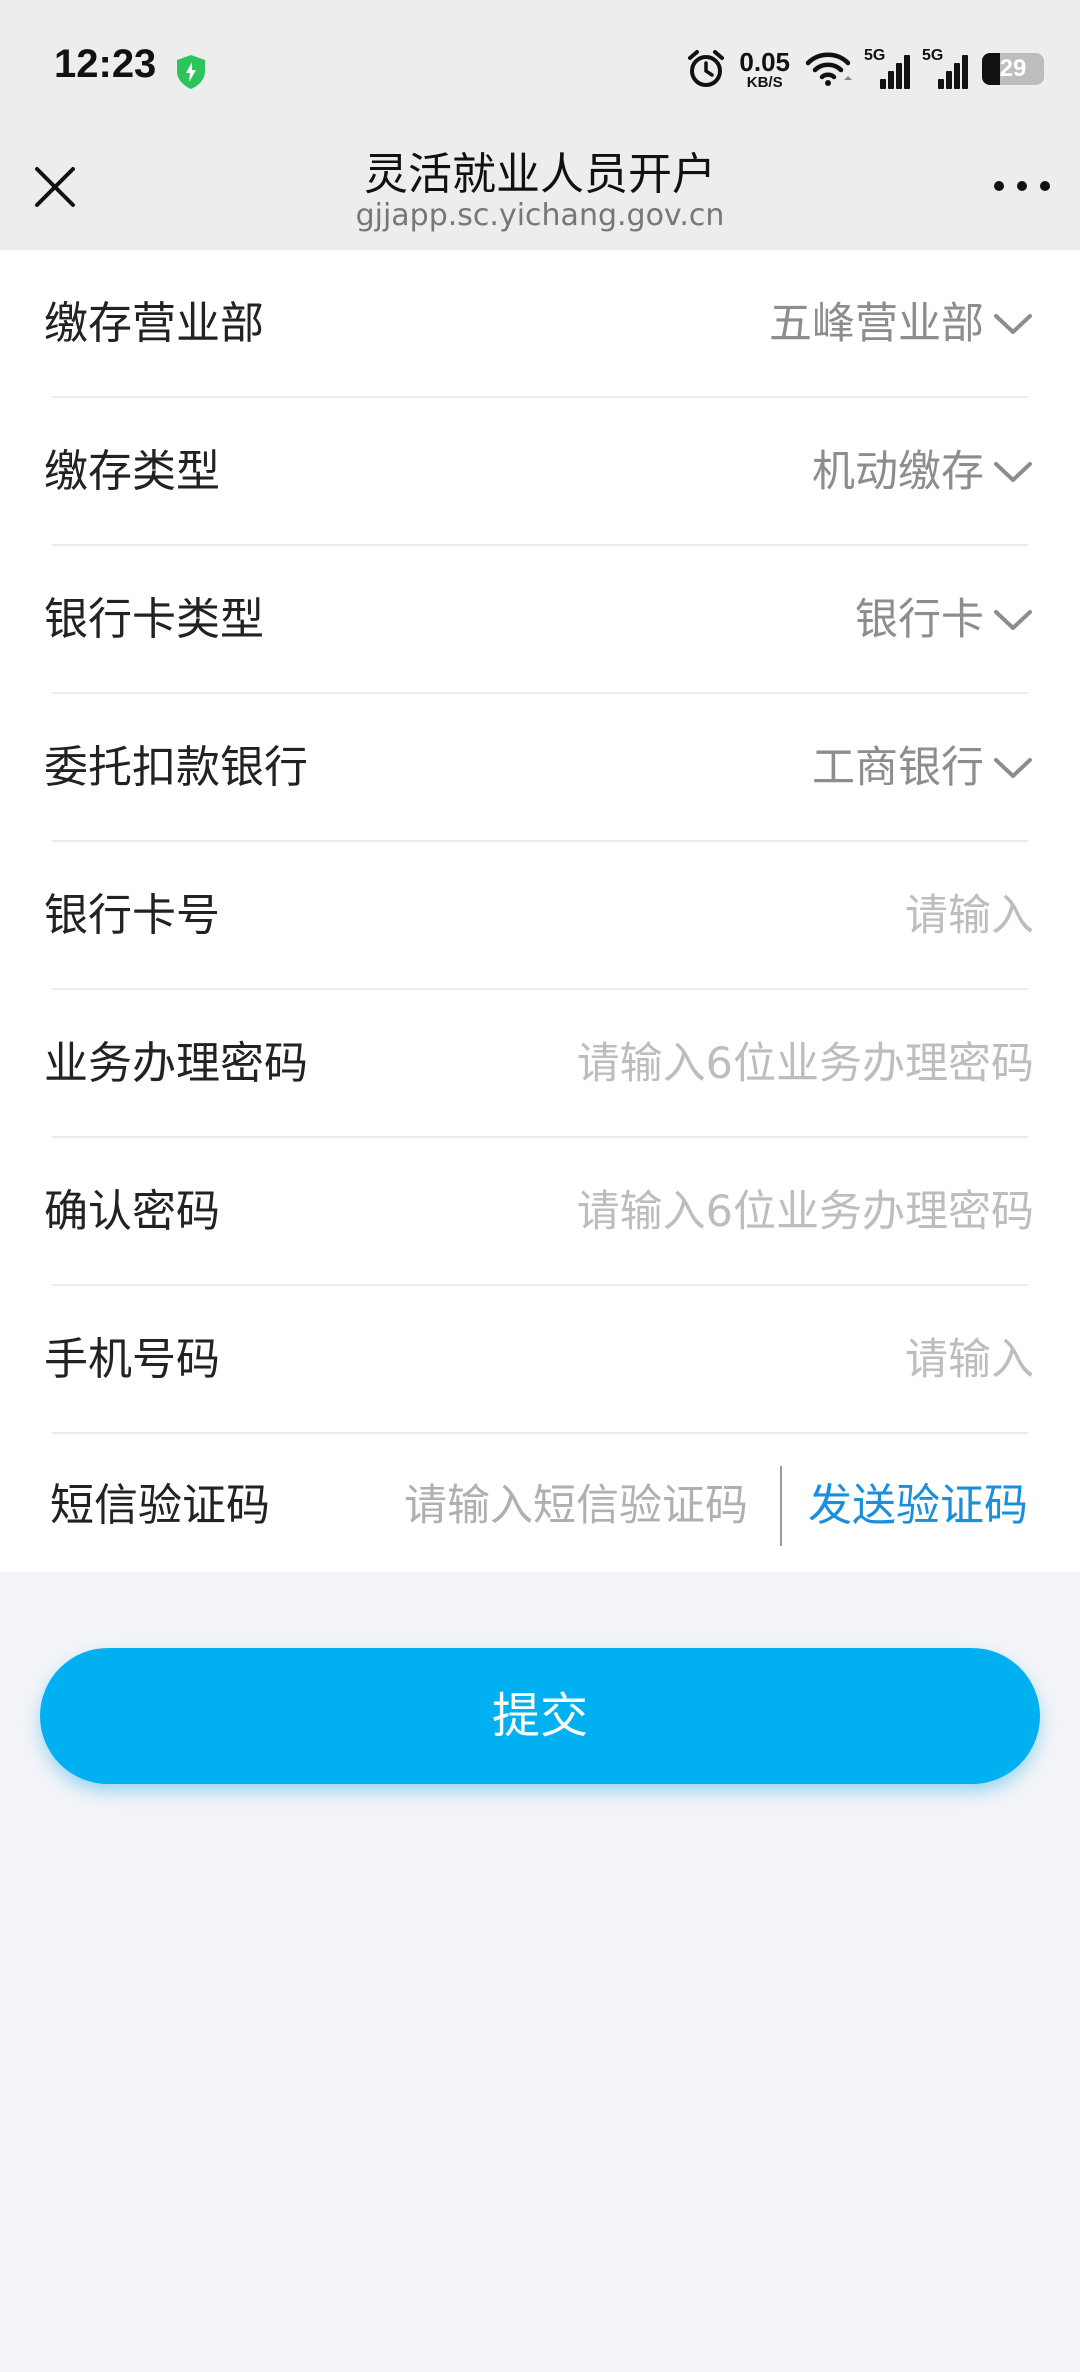  Describe the element at coordinates (540, 768) in the screenshot. I see `field-debit-bank: 委托扣款银行 工商银行` at that location.